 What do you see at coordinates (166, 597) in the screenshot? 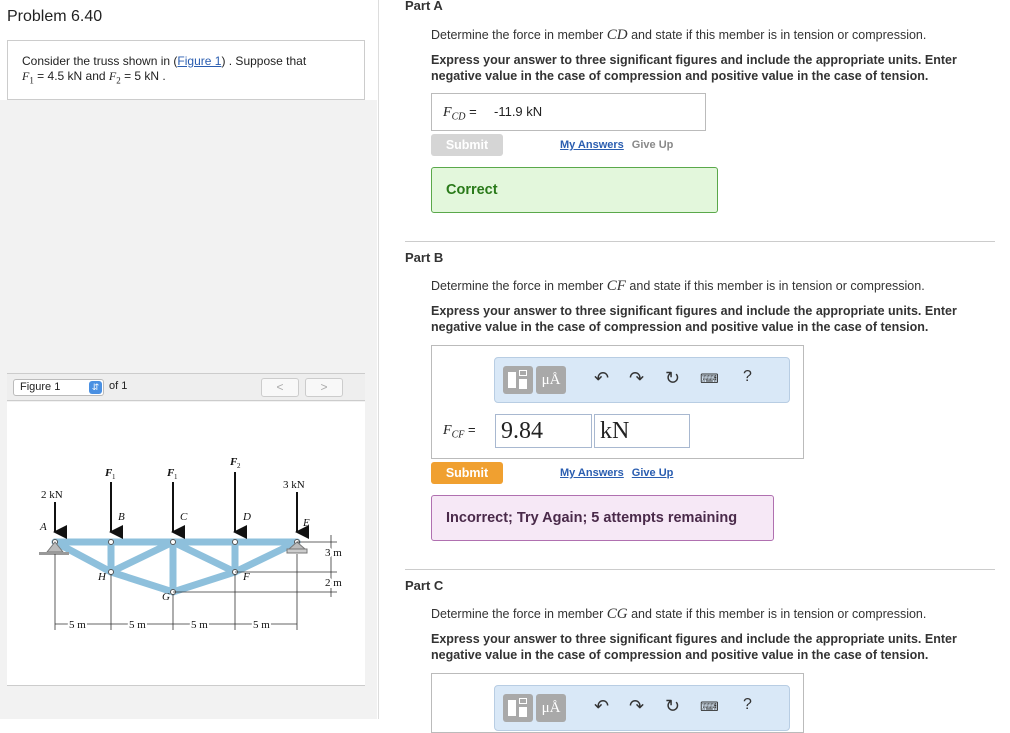
I see `node-g: G` at bounding box center [166, 597].